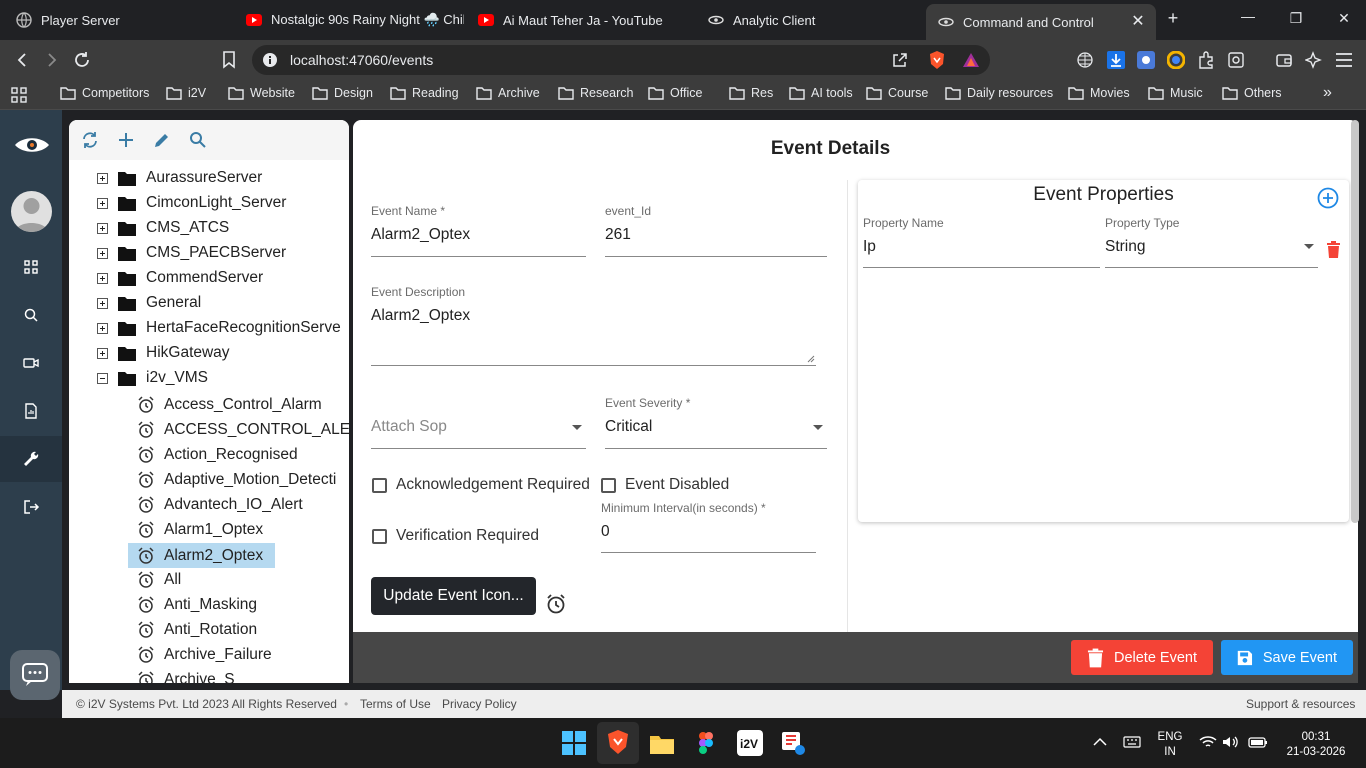 This screenshot has height=768, width=1366. What do you see at coordinates (1085, 60) in the screenshot?
I see `translate-icon` at bounding box center [1085, 60].